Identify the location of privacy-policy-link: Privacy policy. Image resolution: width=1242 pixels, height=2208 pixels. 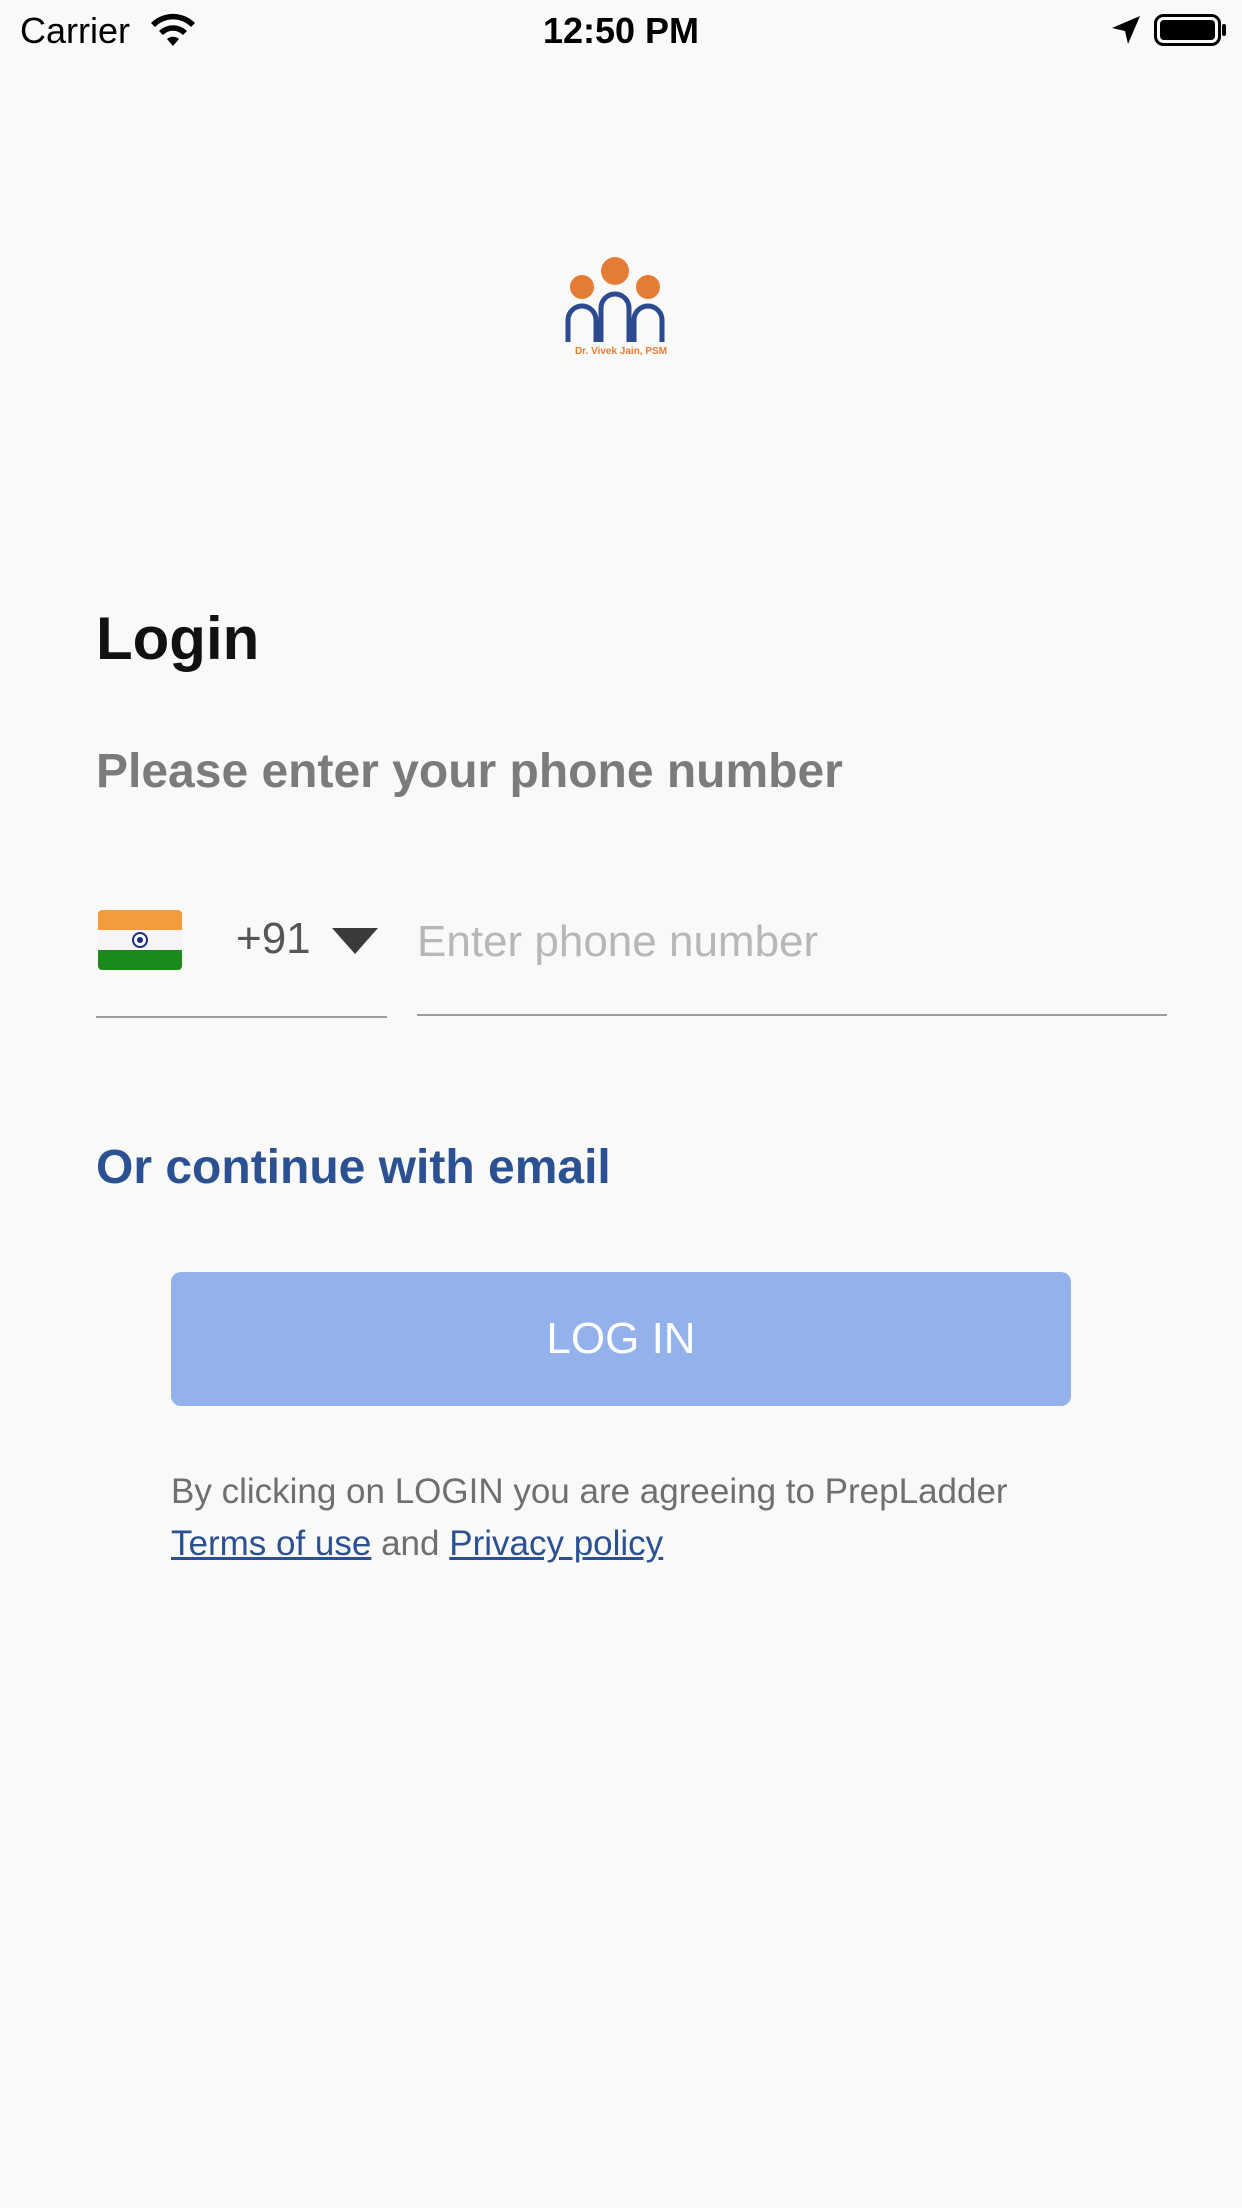
(556, 1543).